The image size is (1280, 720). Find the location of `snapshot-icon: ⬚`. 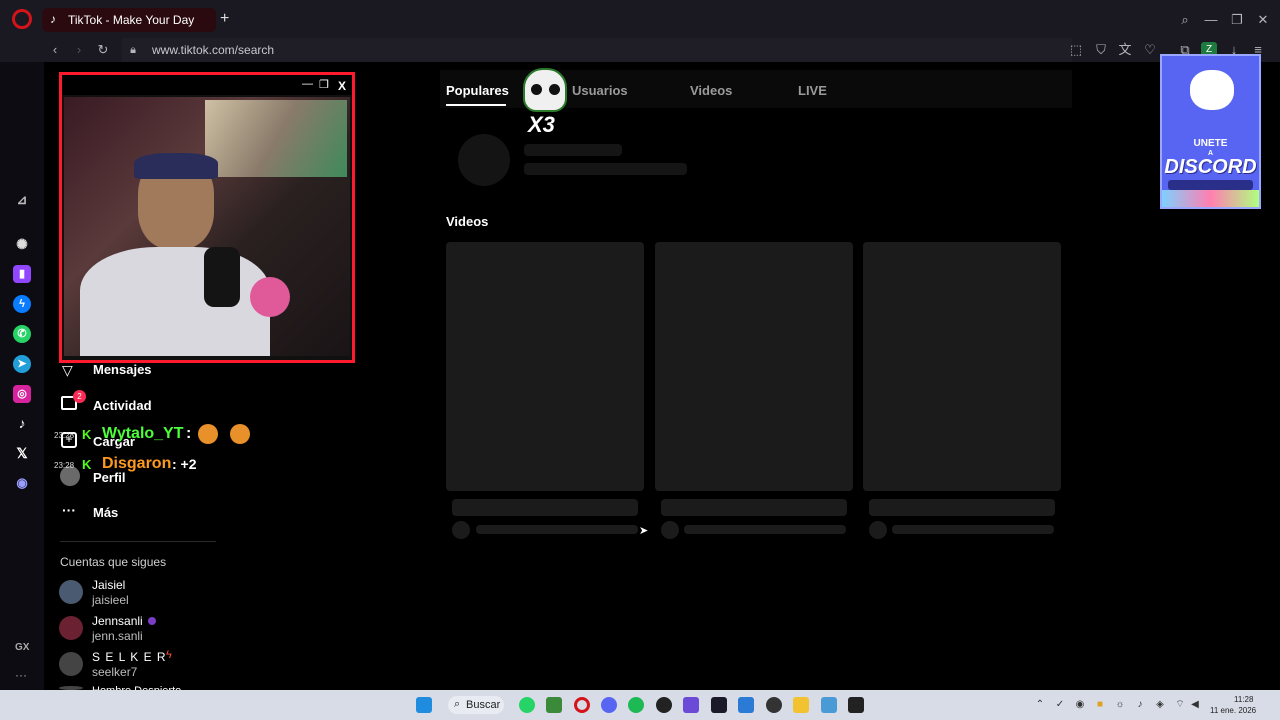

snapshot-icon: ⬚ is located at coordinates (1076, 50).